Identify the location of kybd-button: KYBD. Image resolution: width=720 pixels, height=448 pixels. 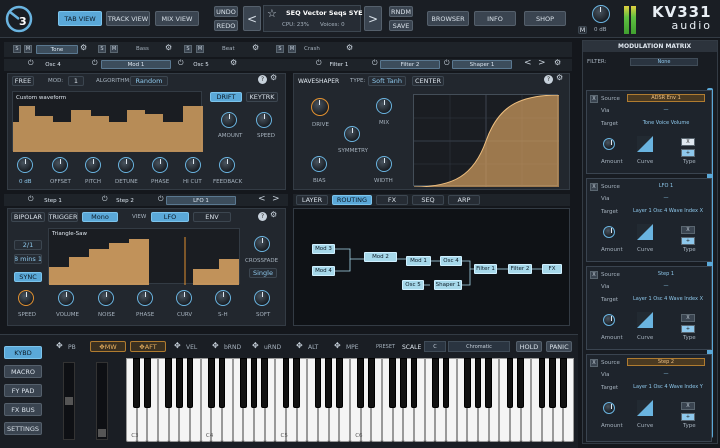
(23, 352).